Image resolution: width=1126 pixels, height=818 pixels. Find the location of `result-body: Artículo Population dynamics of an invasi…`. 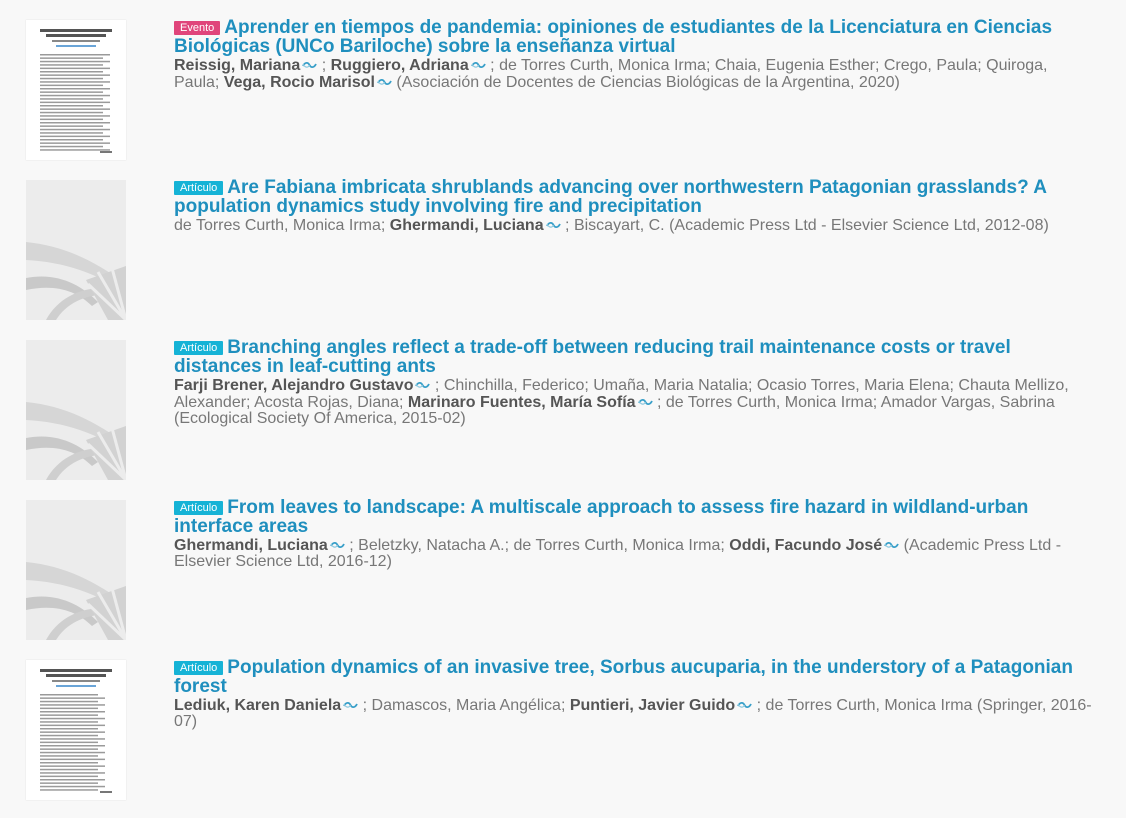

result-body: Artículo Population dynamics of an invasi… is located at coordinates (634, 694).